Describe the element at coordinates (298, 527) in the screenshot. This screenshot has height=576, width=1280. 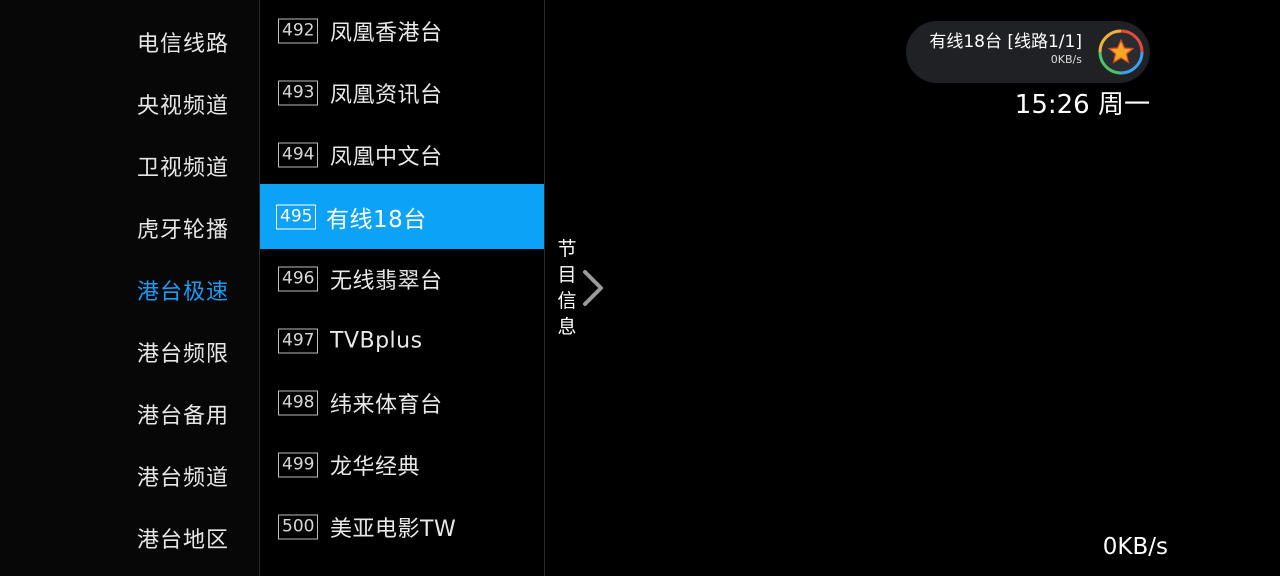
I see `channel-number: 500` at that location.